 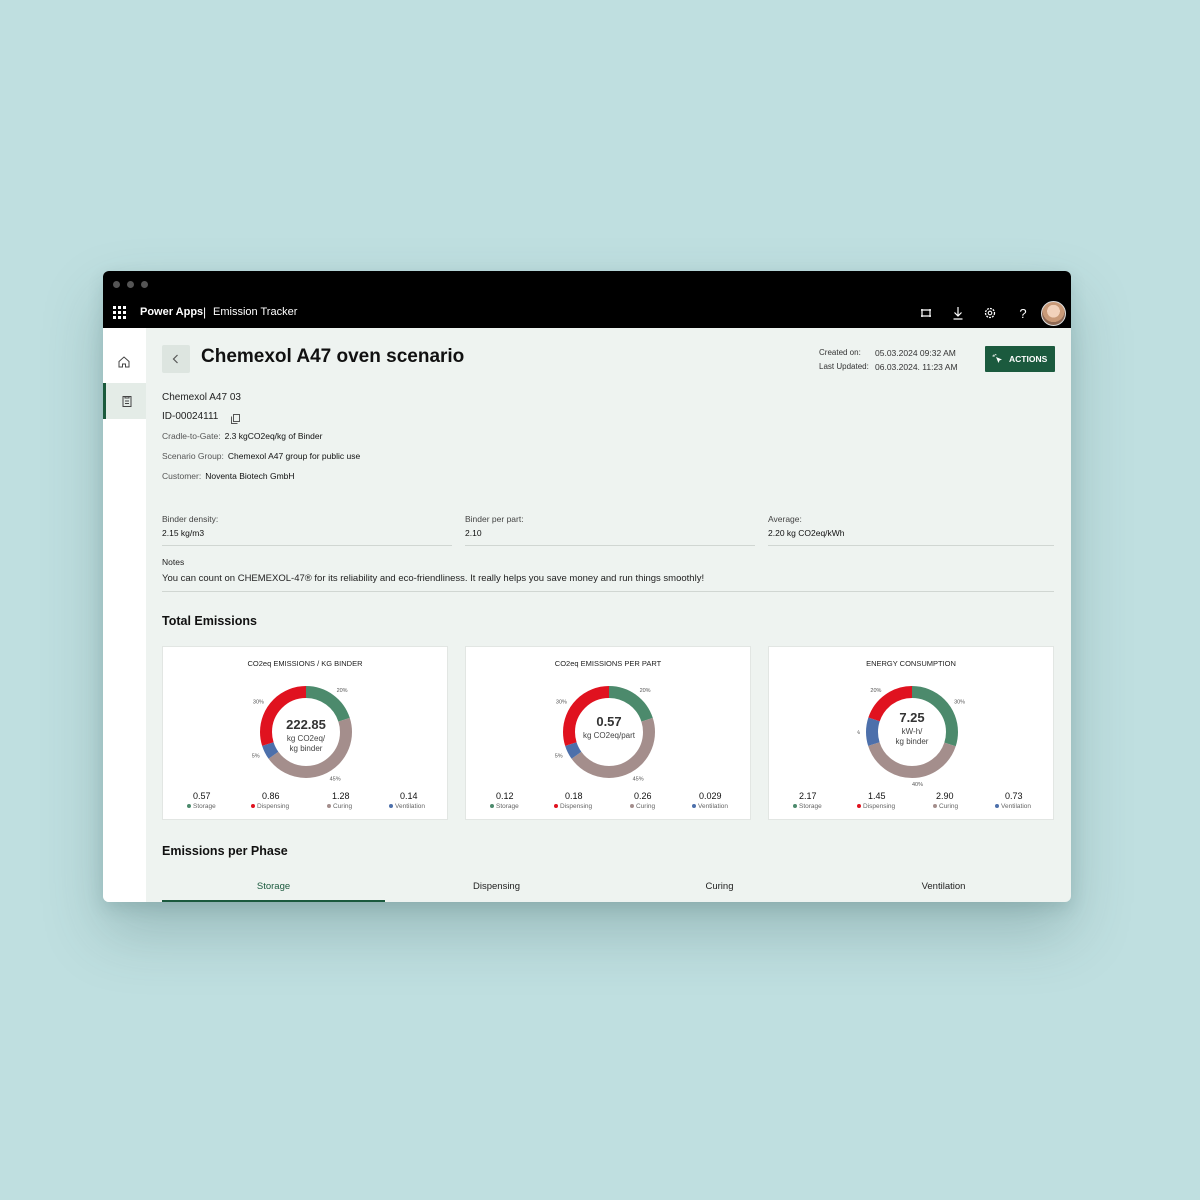 I want to click on window-maximize-dot, so click(x=144, y=284).